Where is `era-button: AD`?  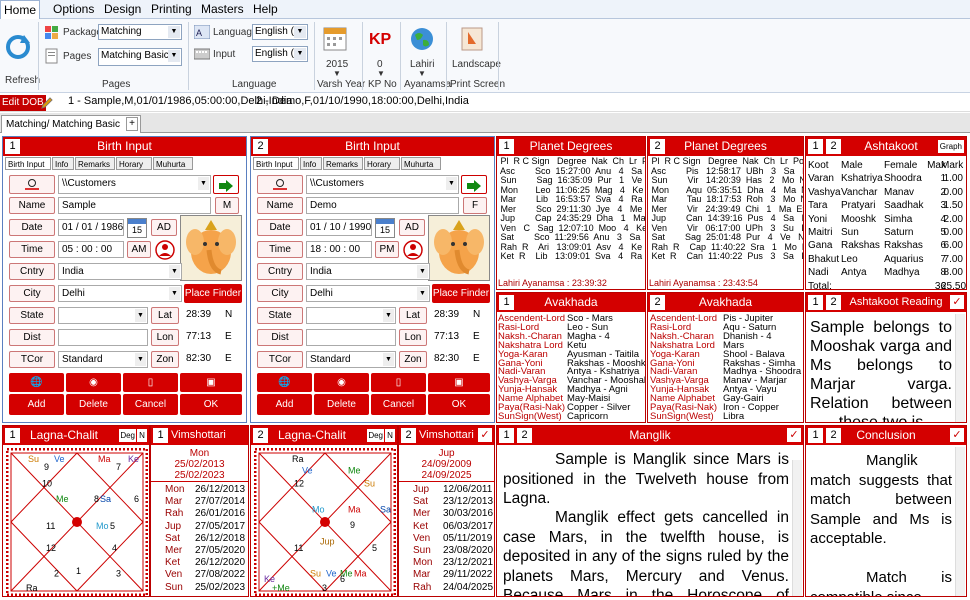 era-button: AD is located at coordinates (412, 227).